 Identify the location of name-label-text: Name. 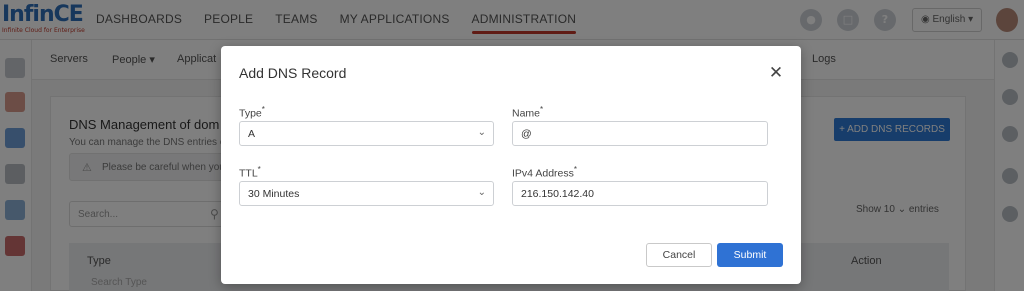
(526, 113).